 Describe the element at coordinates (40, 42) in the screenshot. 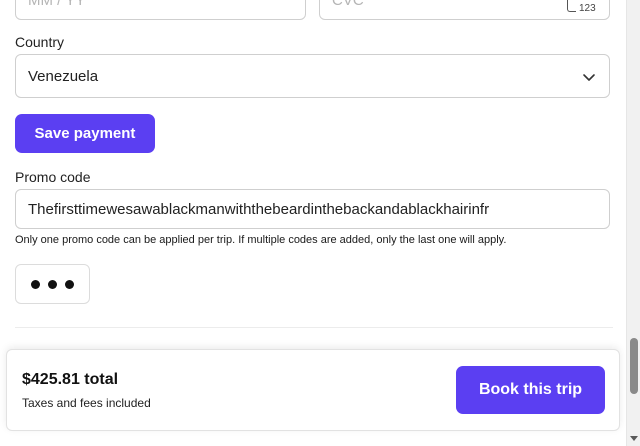

I see `country-label: Country` at that location.